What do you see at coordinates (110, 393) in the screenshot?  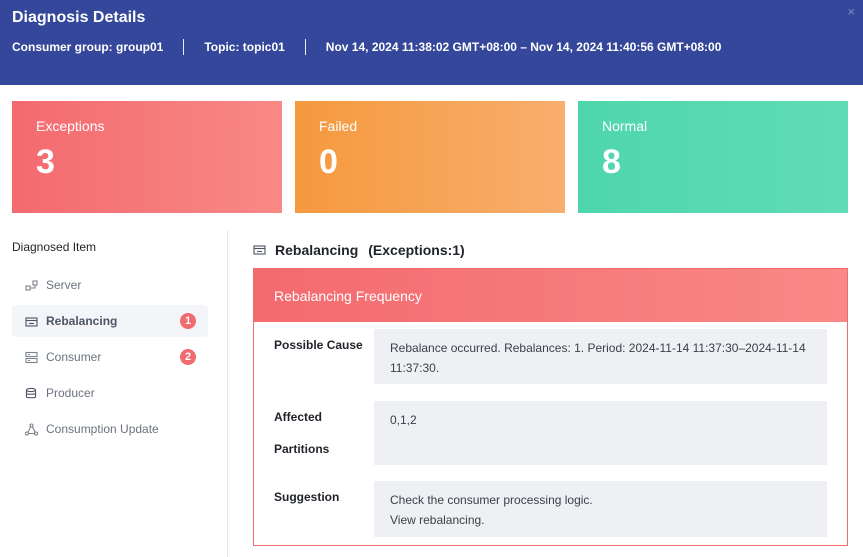 I see `sidebar-item-producer: Producer` at bounding box center [110, 393].